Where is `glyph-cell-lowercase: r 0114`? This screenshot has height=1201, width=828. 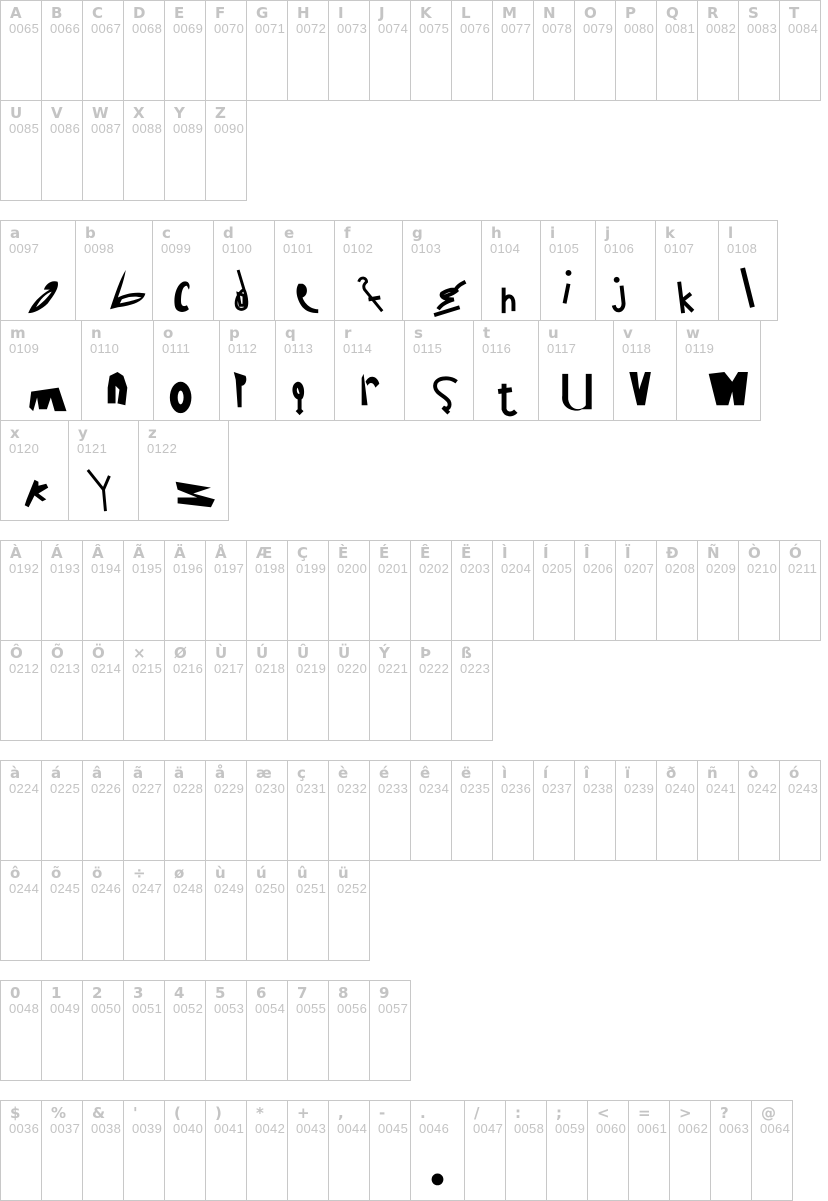 glyph-cell-lowercase: r 0114 is located at coordinates (369, 370).